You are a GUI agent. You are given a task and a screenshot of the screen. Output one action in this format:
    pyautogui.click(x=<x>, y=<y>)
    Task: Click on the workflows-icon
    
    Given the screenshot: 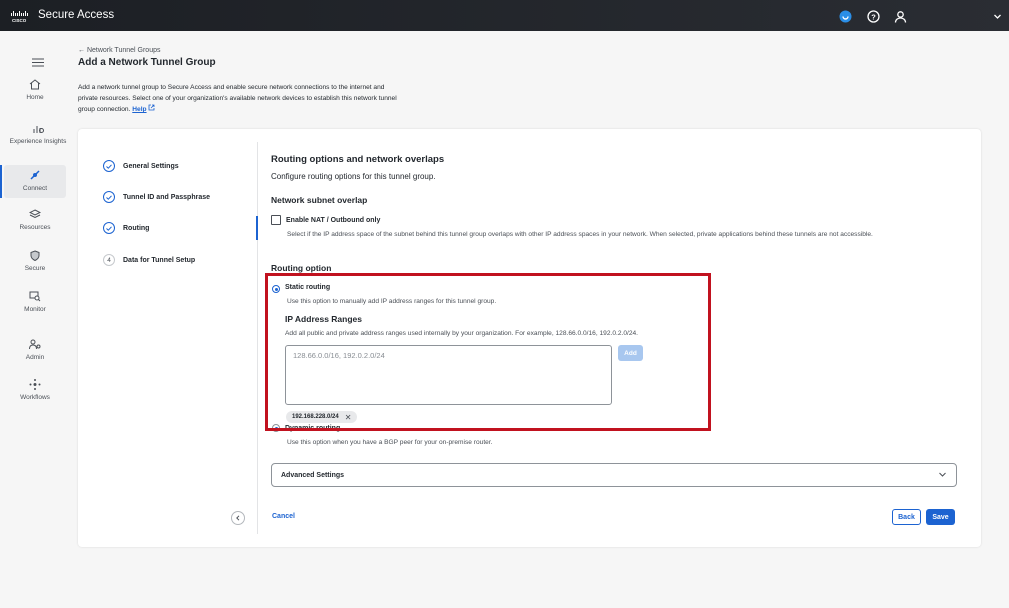 What is the action you would take?
    pyautogui.click(x=35, y=384)
    